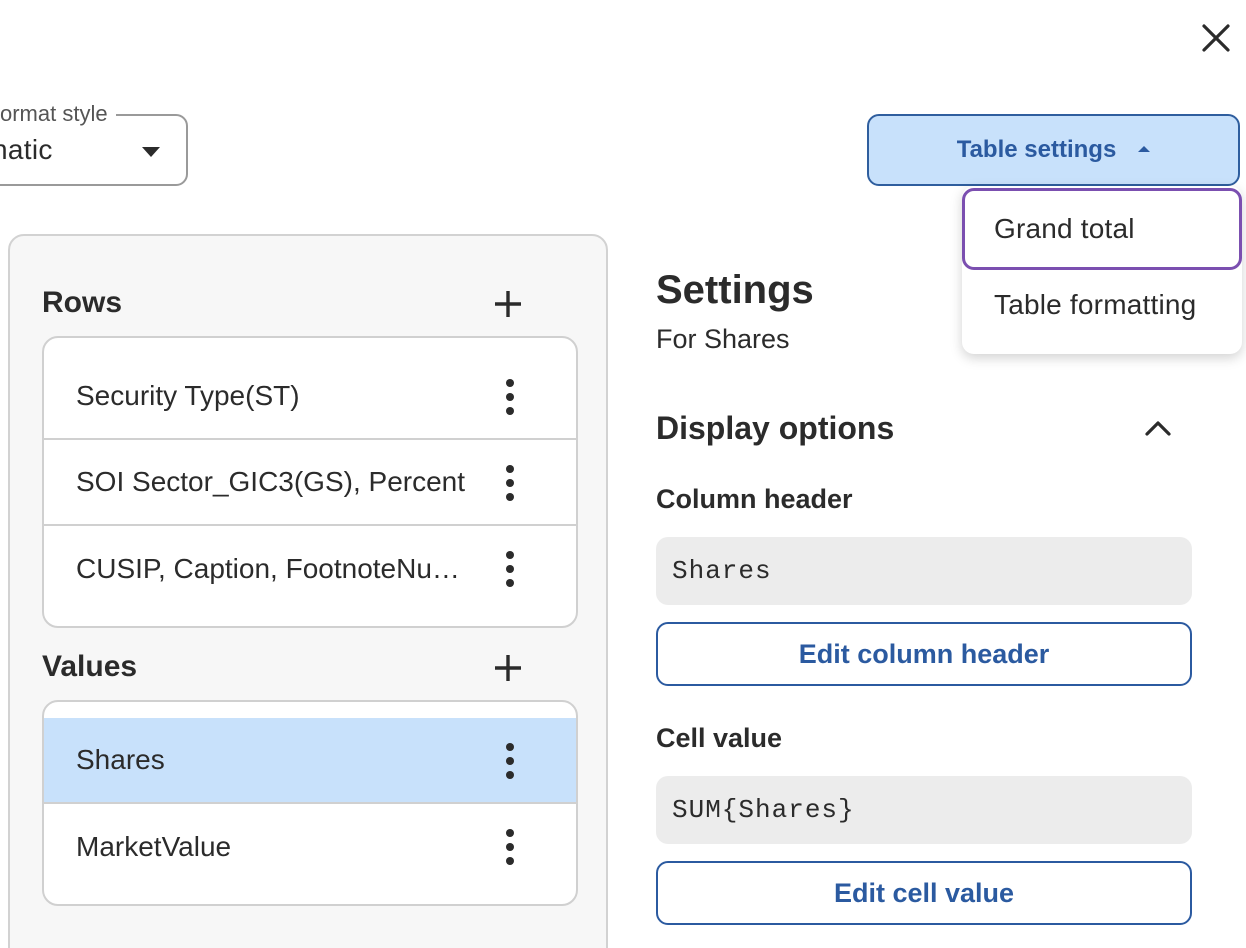 The width and height of the screenshot is (1246, 948). I want to click on menu-item-label: Grand total, so click(1064, 228).